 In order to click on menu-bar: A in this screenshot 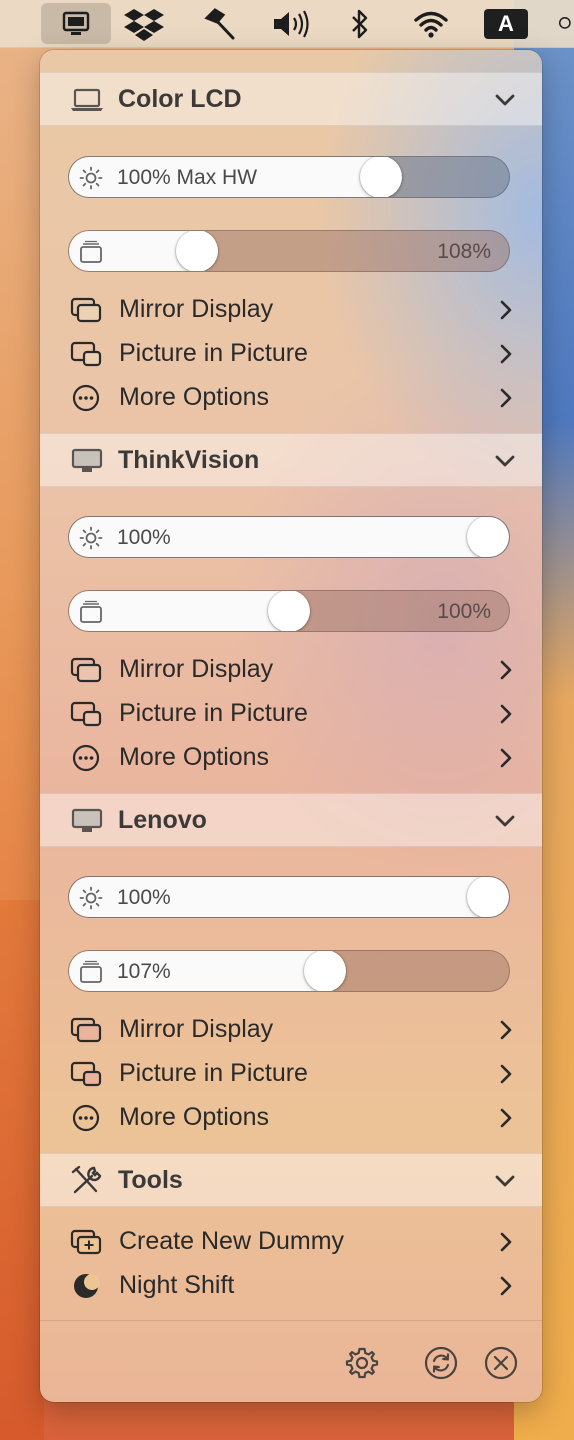, I will do `click(287, 24)`.